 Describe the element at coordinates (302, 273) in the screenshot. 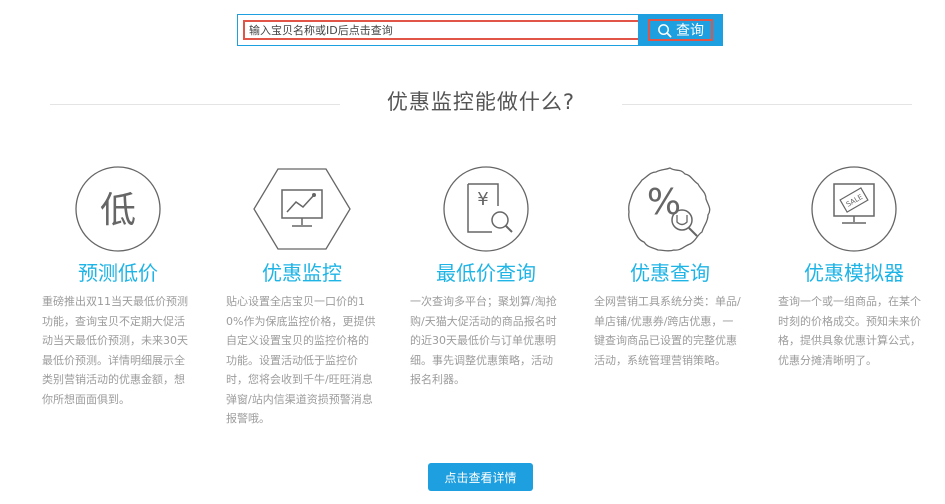

I see `feature-title: 优惠监控` at that location.